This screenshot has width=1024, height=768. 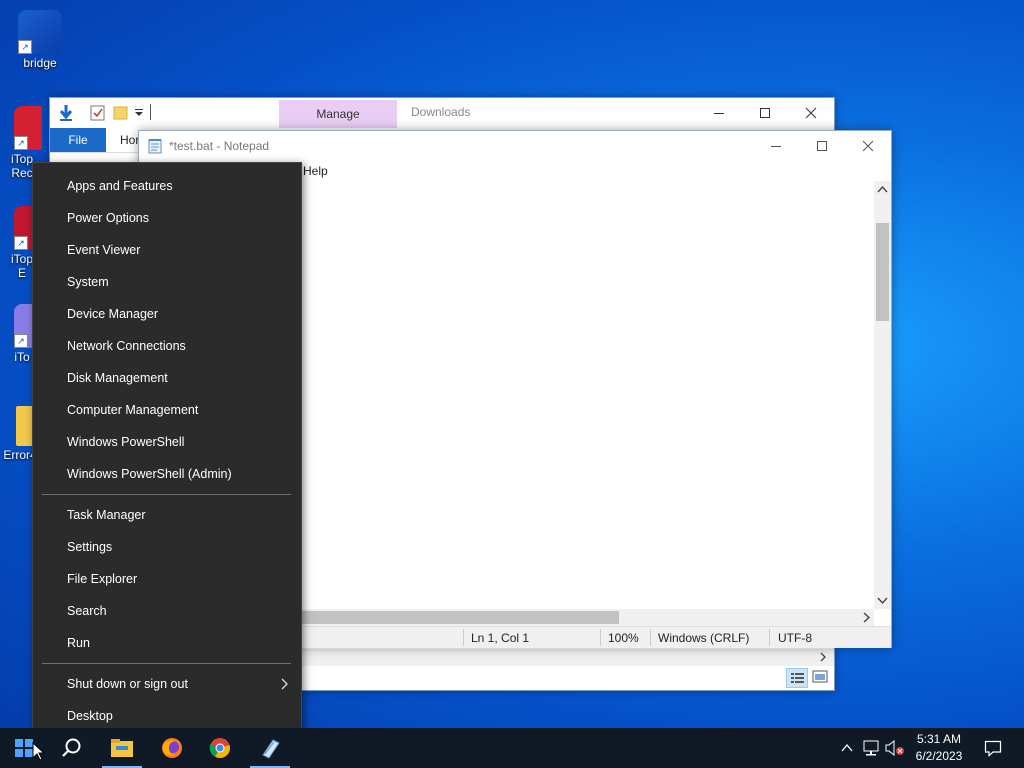 I want to click on vertical-scroll-thumb, so click(x=882, y=272).